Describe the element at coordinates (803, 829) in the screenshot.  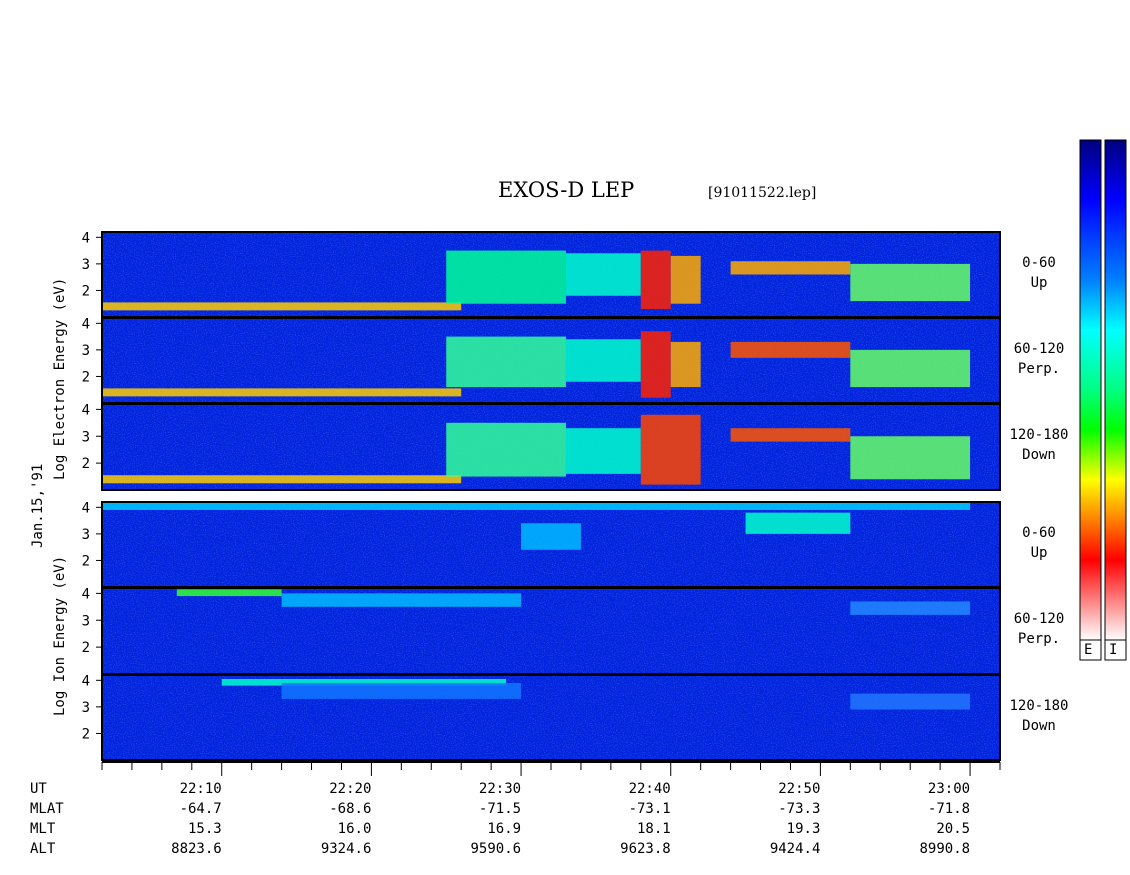
I see `ephemeris-mlt: 19.3` at that location.